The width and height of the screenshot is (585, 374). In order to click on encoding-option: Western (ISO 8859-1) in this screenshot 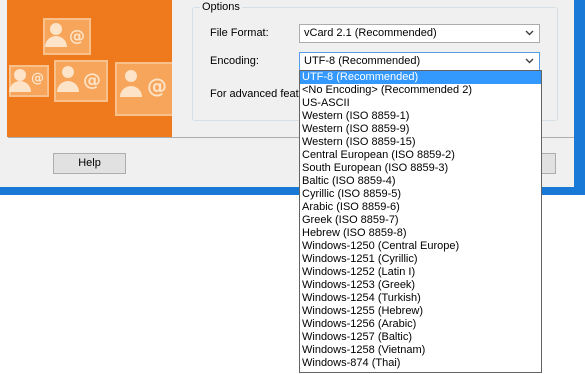, I will do `click(420, 116)`.